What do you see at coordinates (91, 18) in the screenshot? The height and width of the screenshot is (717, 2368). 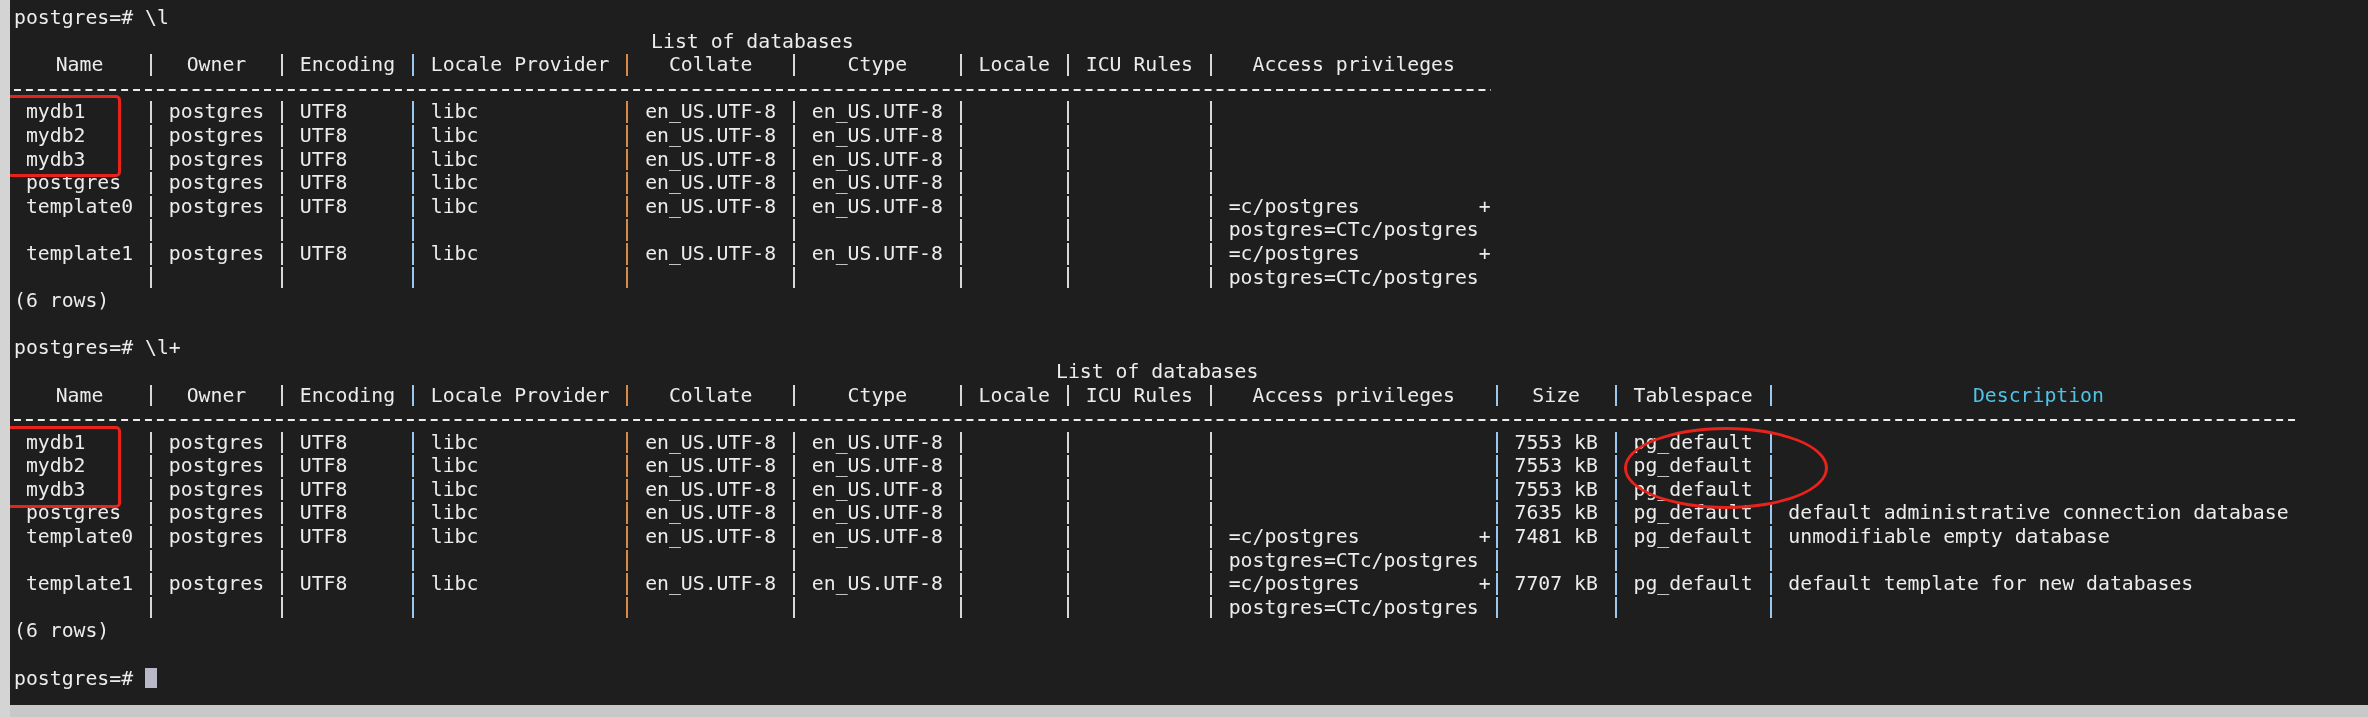 I see `command-line: postgres=# \l` at bounding box center [91, 18].